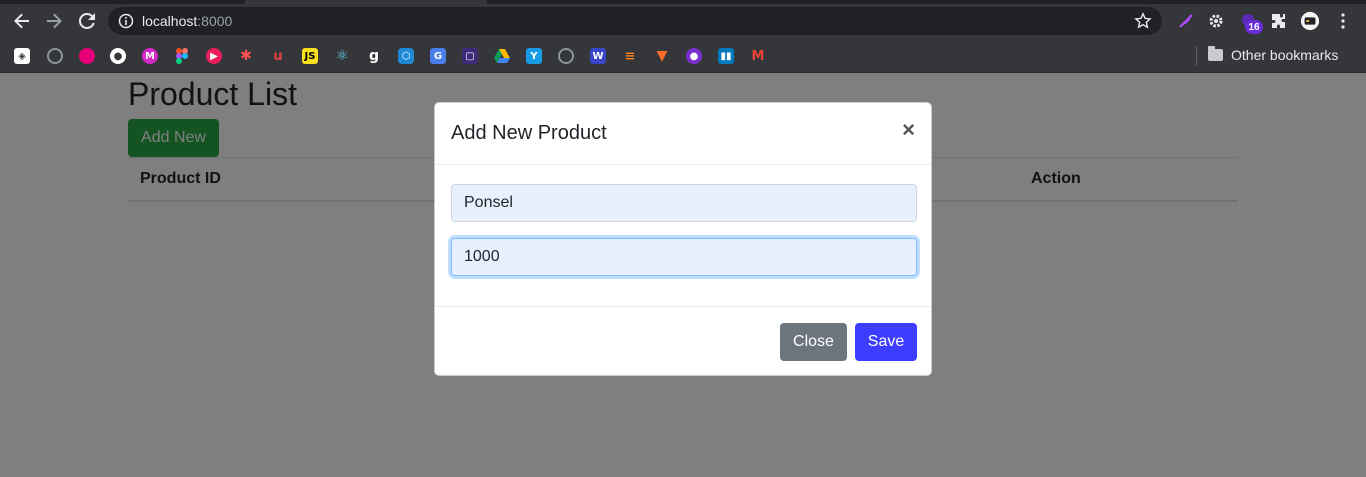 This screenshot has width=1366, height=477. I want to click on address-bar: localhost:8000, so click(635, 21).